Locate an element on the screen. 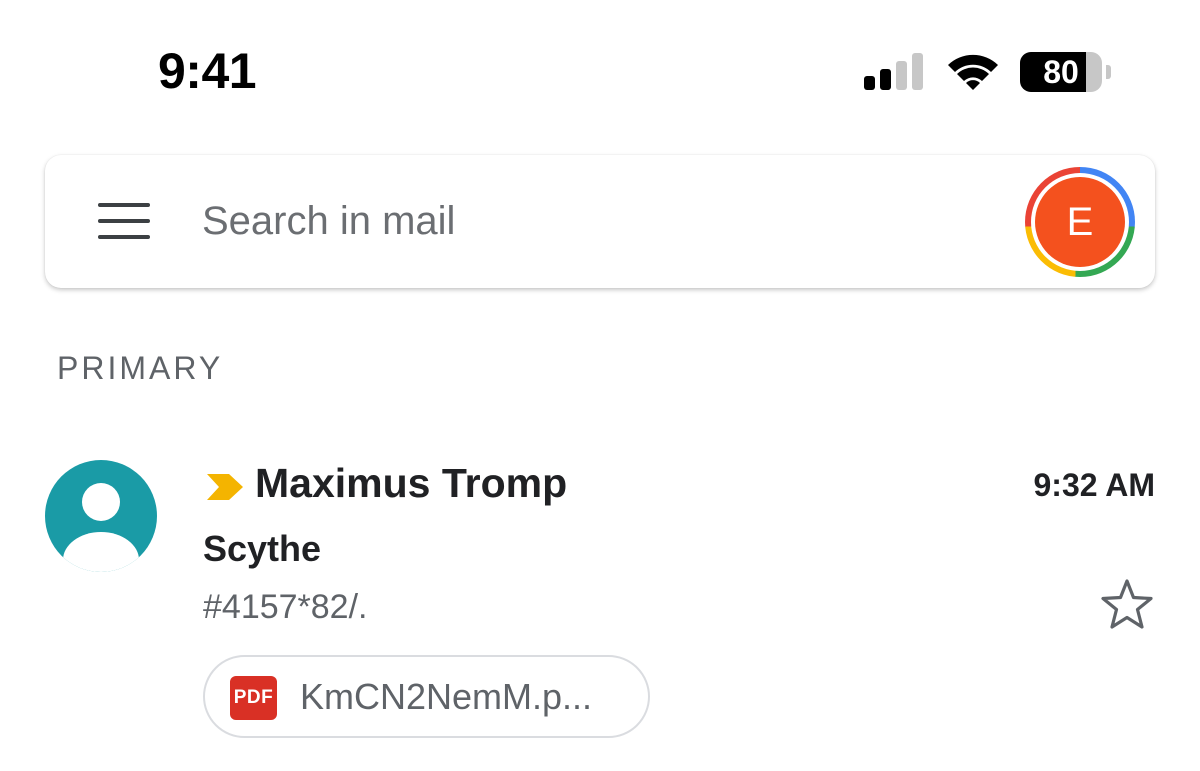 The image size is (1200, 771). search-input is located at coordinates (592, 221).